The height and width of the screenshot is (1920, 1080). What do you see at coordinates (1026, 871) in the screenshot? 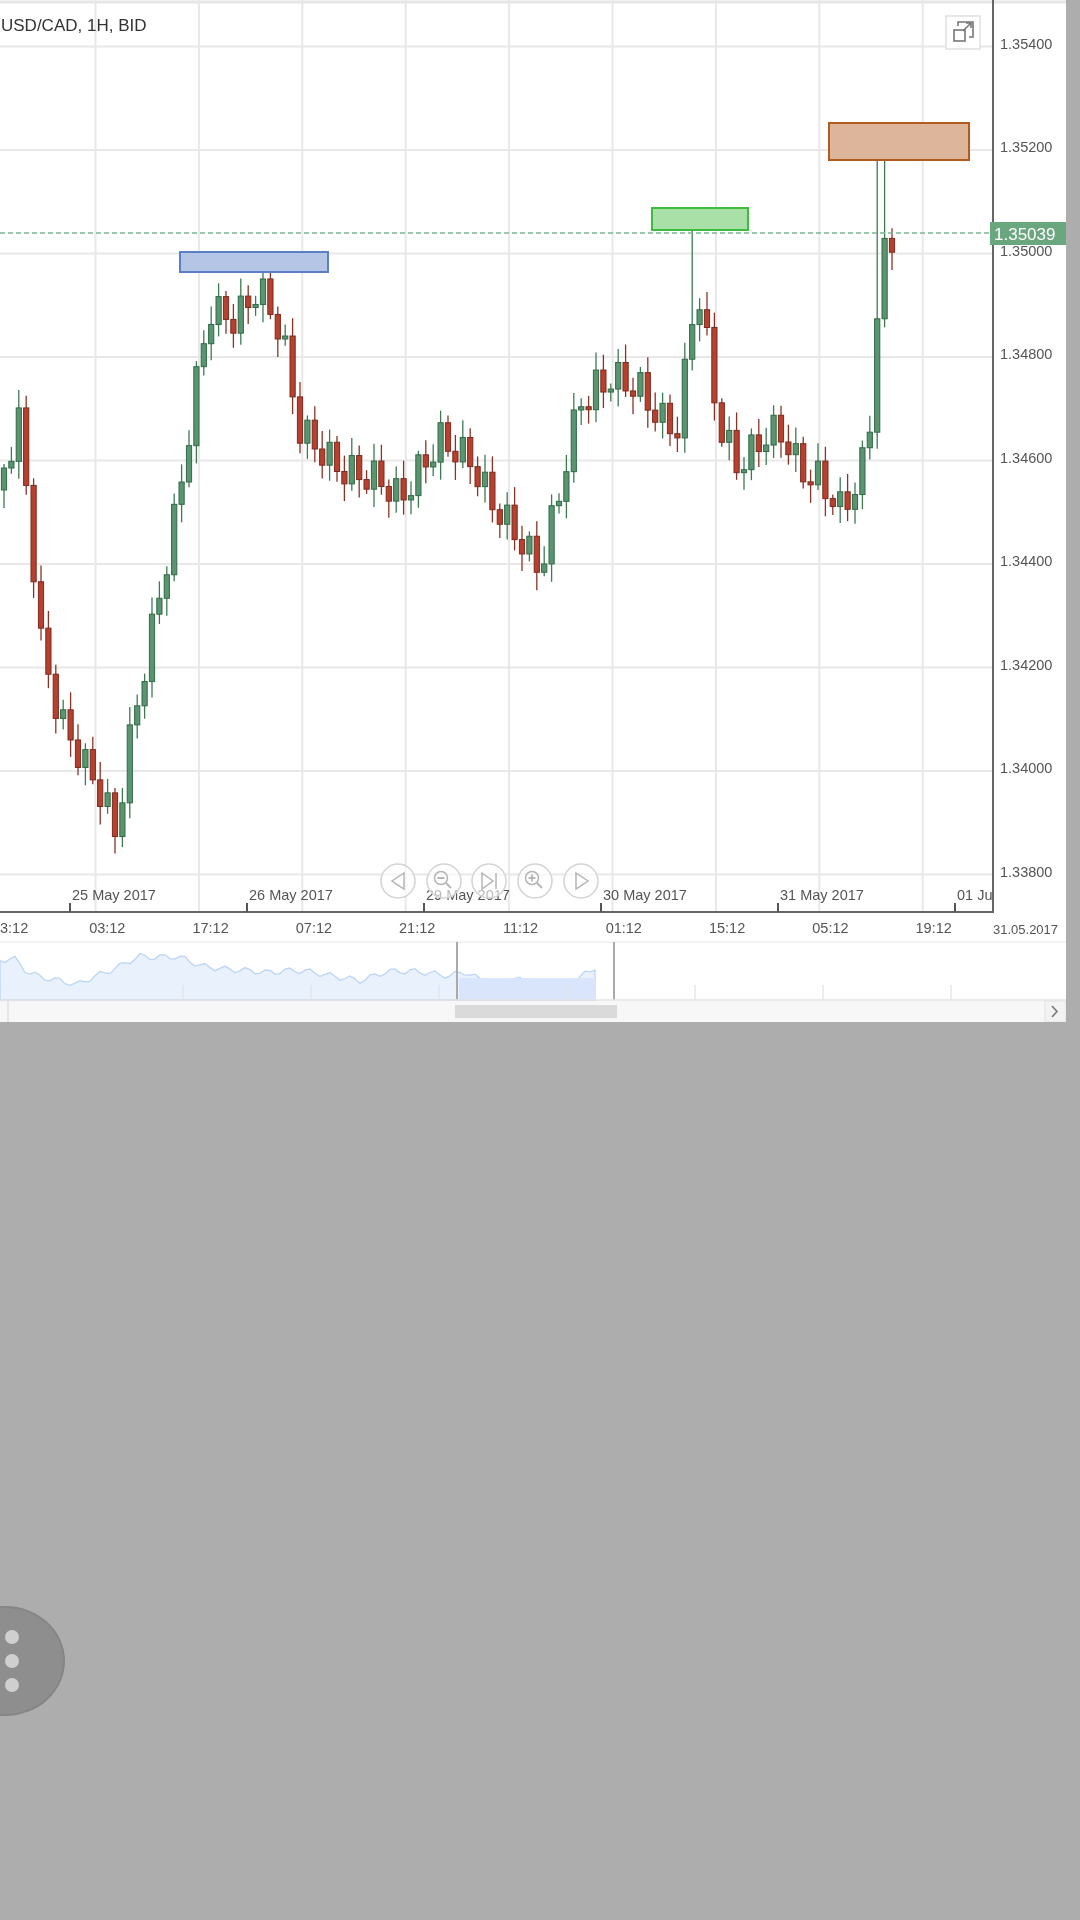
I see `price-axis-label: 1.33800` at bounding box center [1026, 871].